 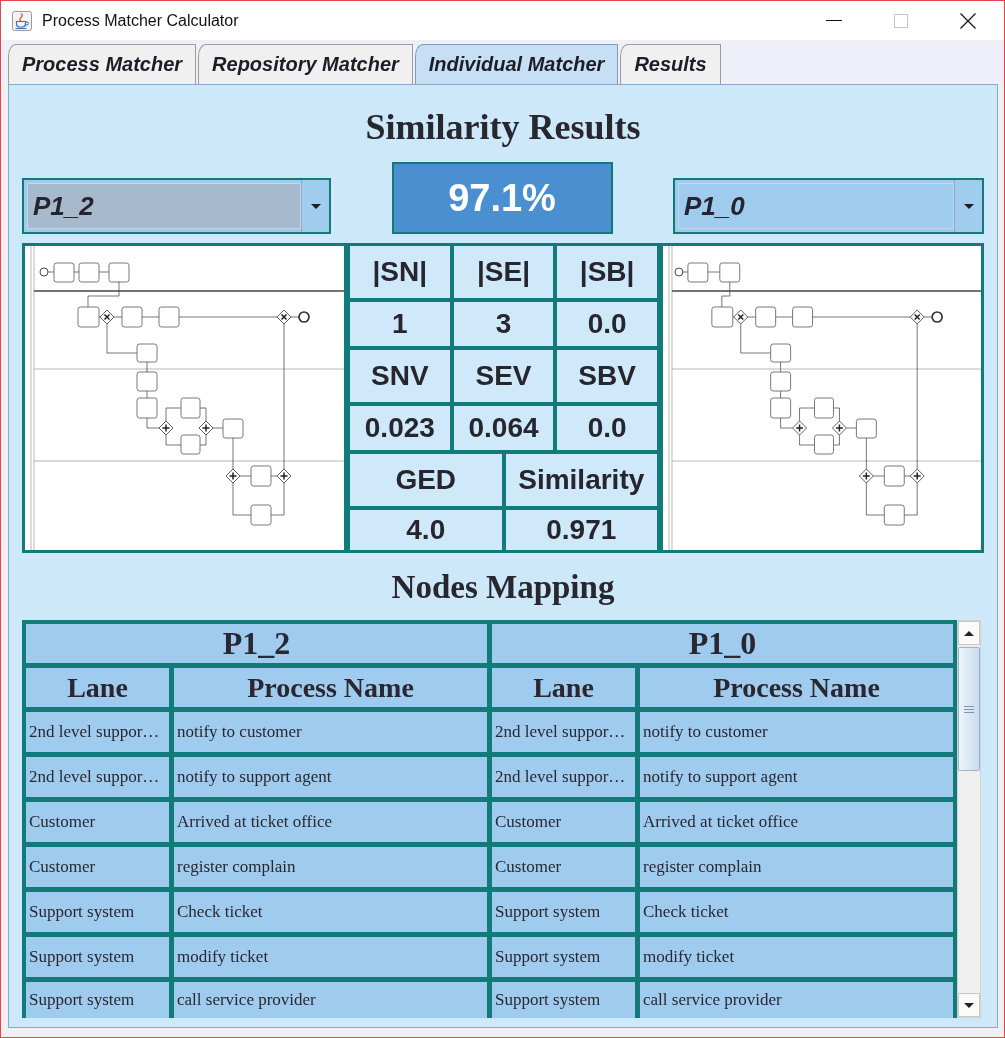 What do you see at coordinates (670, 64) in the screenshot?
I see `tab: Results` at bounding box center [670, 64].